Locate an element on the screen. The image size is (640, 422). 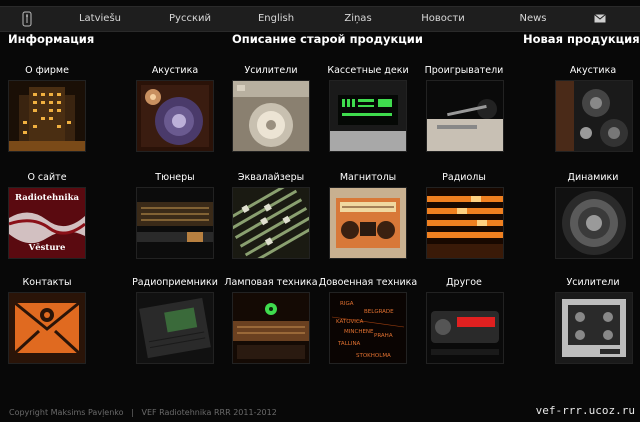
tile-label-tube-equipment: Ламповая техника is located at coordinates (271, 282).